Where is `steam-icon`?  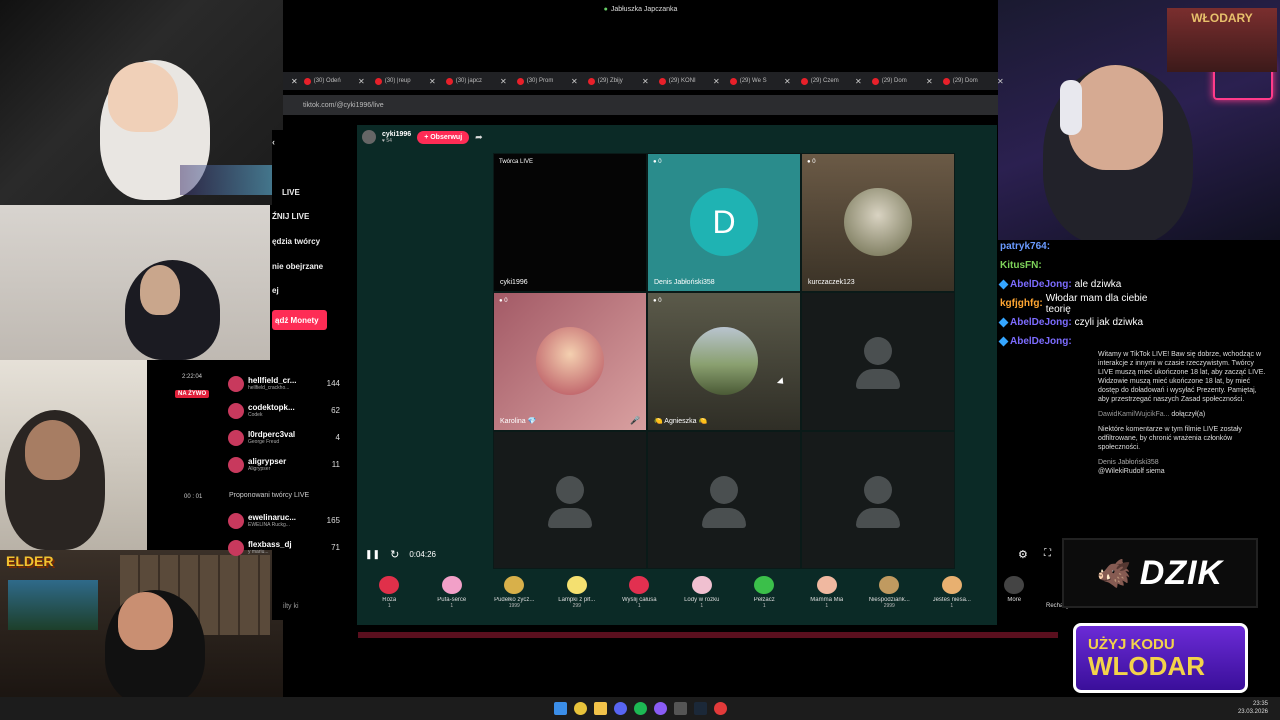
steam-icon is located at coordinates (700, 708).